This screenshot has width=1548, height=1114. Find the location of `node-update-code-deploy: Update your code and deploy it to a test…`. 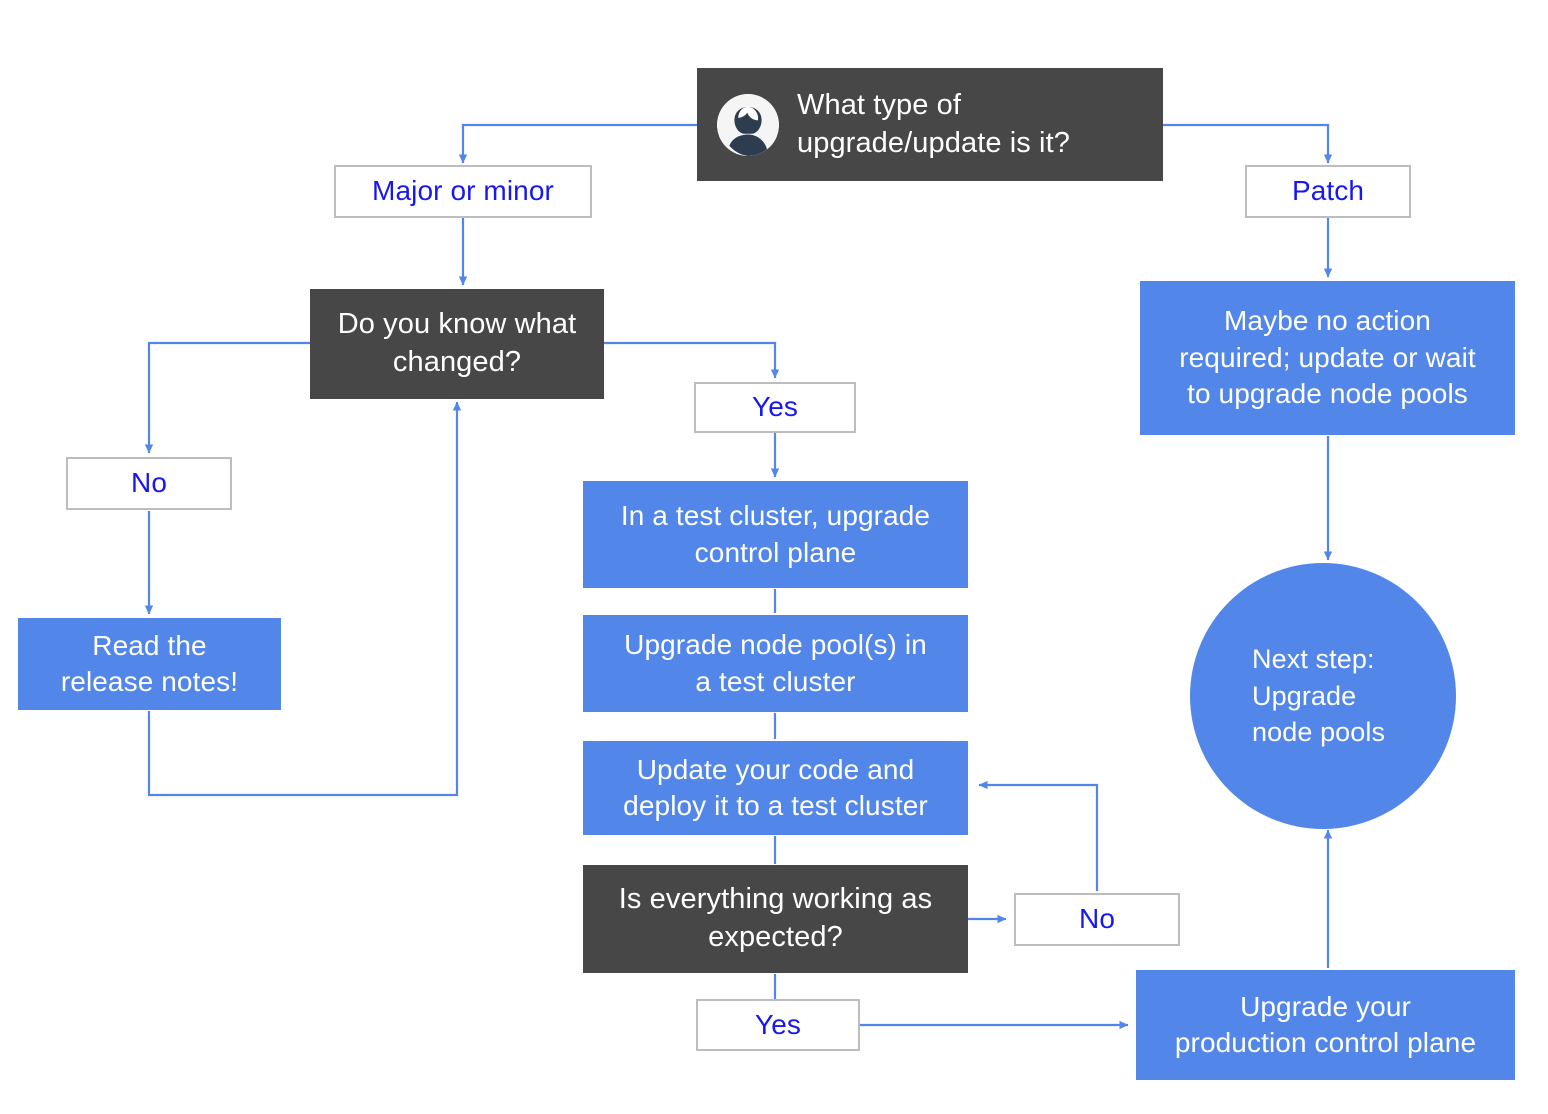

node-update-code-deploy: Update your code and deploy it to a test… is located at coordinates (775, 788).